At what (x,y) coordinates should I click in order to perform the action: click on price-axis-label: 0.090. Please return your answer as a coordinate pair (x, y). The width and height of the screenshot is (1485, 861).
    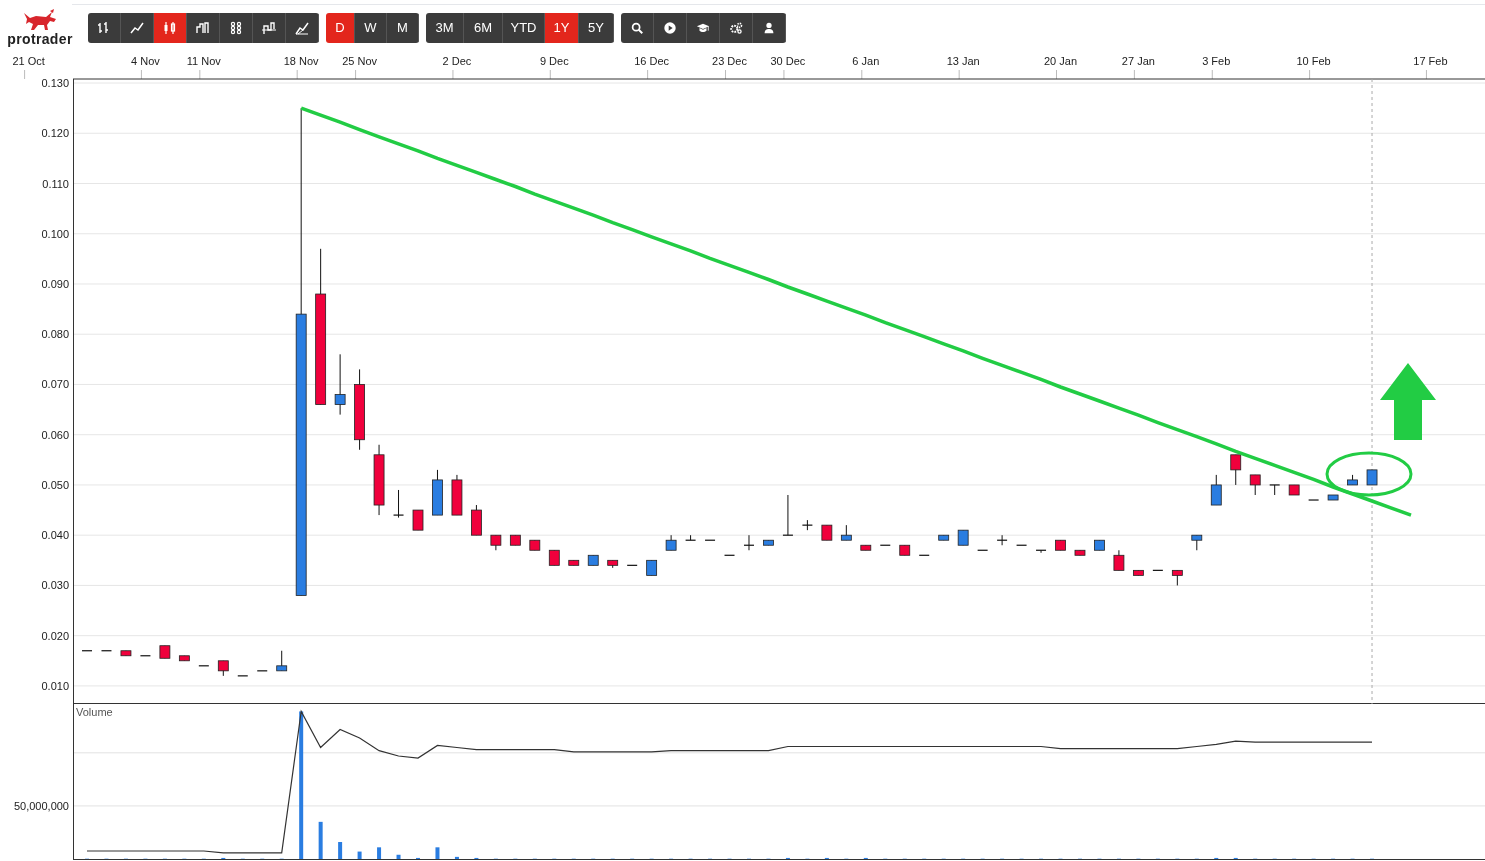
    Looking at the image, I should click on (55, 284).